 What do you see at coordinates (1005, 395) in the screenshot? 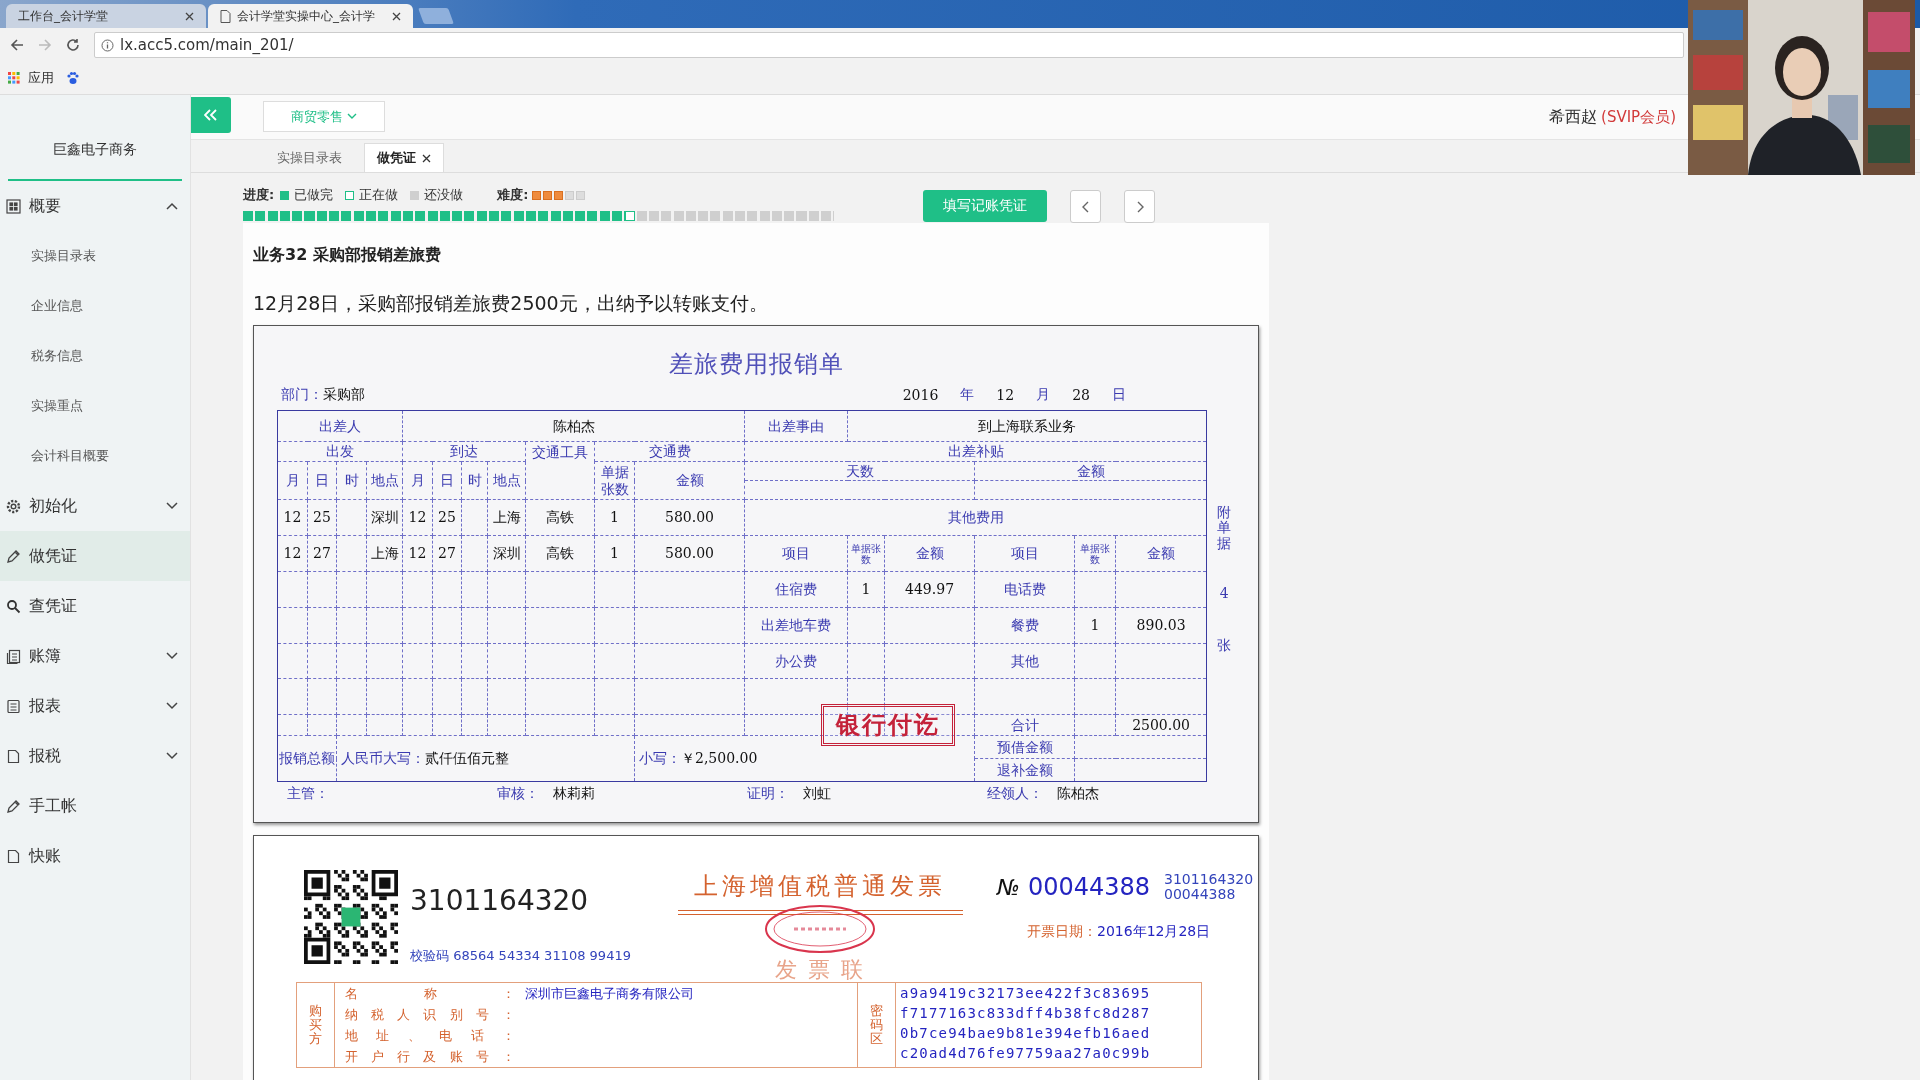
I see `date-part: 12` at bounding box center [1005, 395].